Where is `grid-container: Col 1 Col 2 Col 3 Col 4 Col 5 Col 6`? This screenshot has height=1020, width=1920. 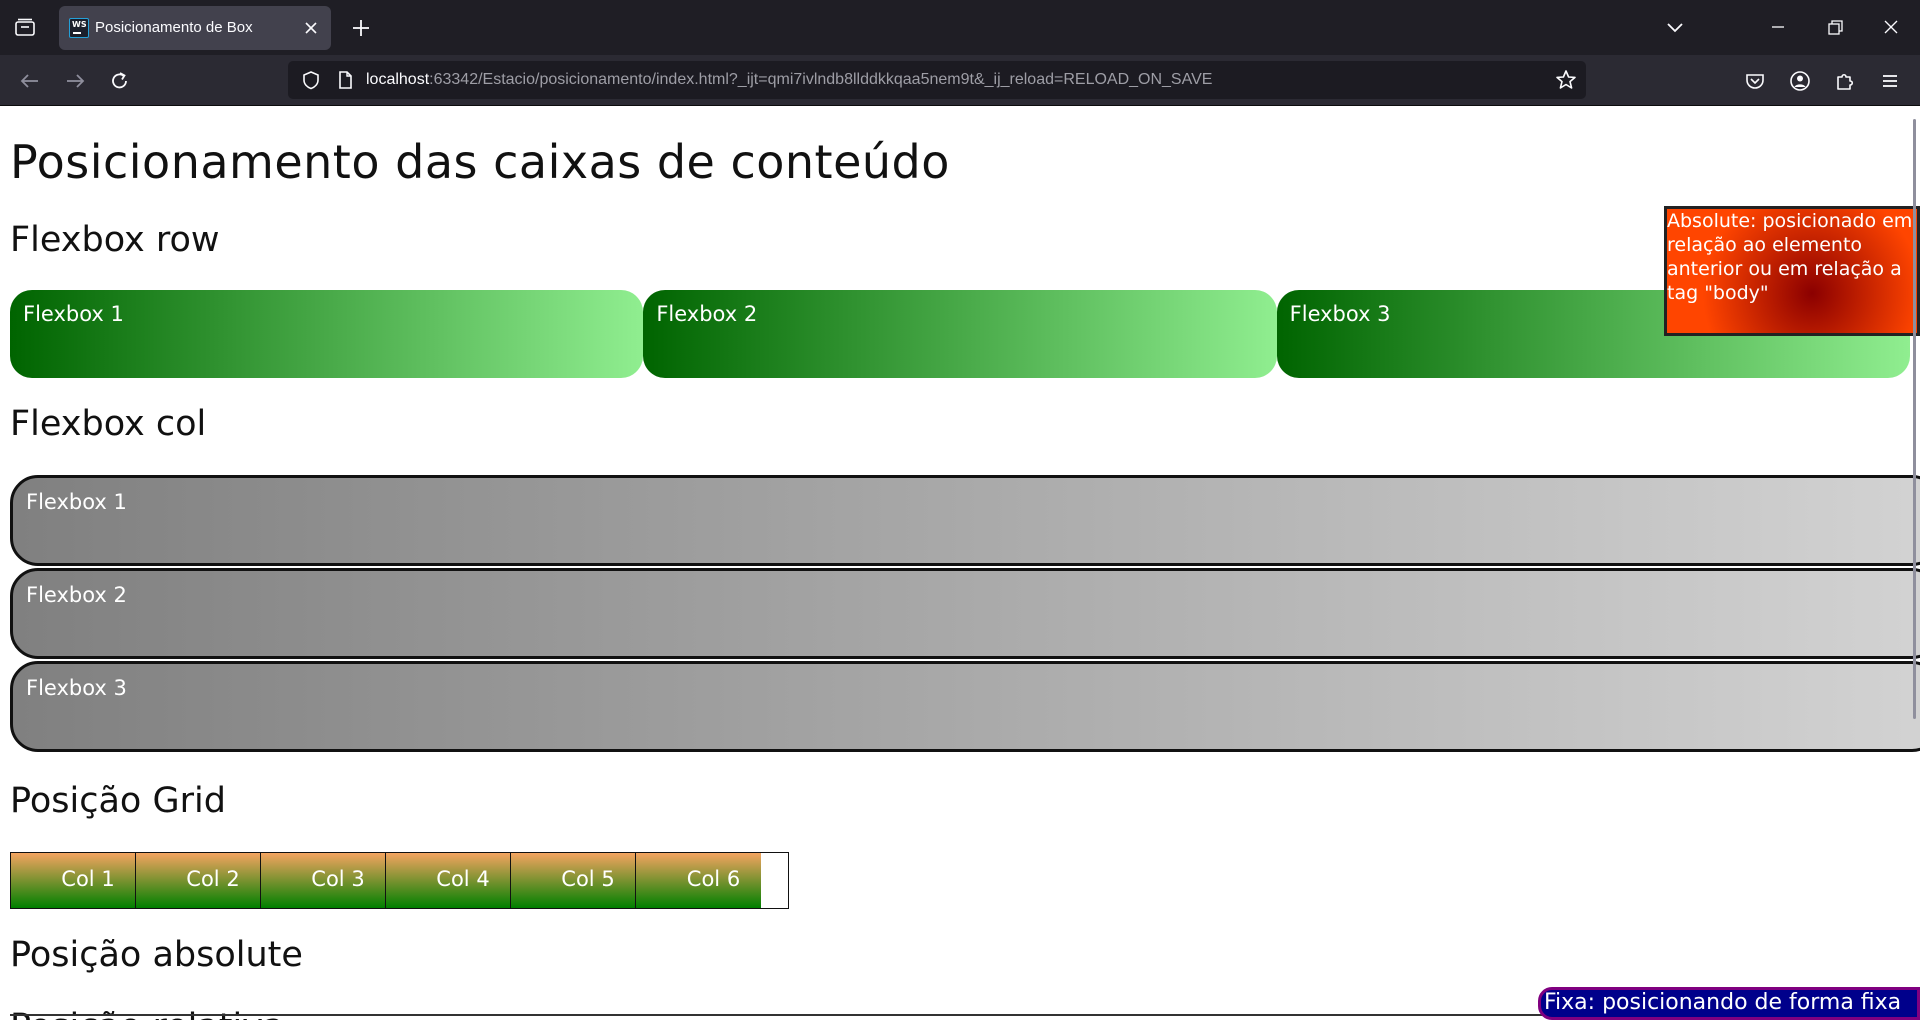 grid-container: Col 1 Col 2 Col 3 Col 4 Col 5 Col 6 is located at coordinates (399, 880).